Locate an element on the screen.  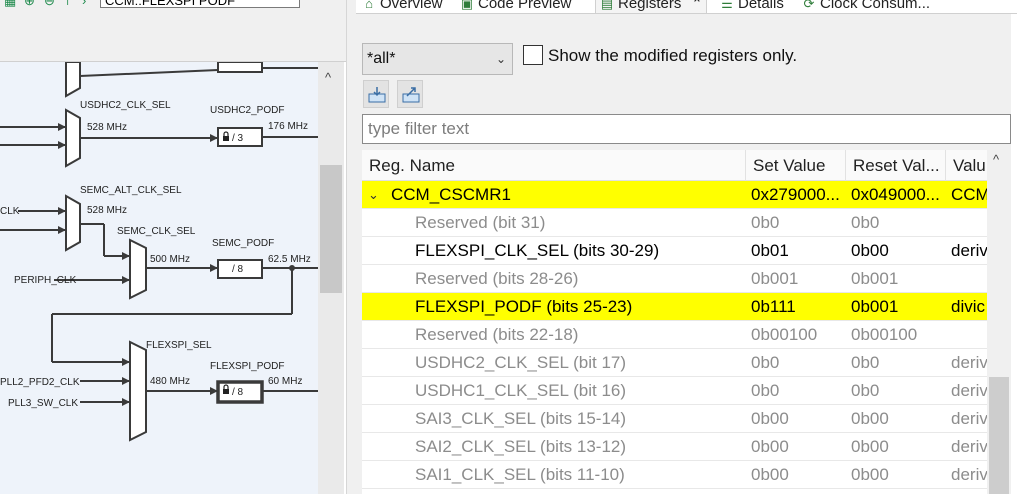
column-value: Valu is located at coordinates (966, 165).